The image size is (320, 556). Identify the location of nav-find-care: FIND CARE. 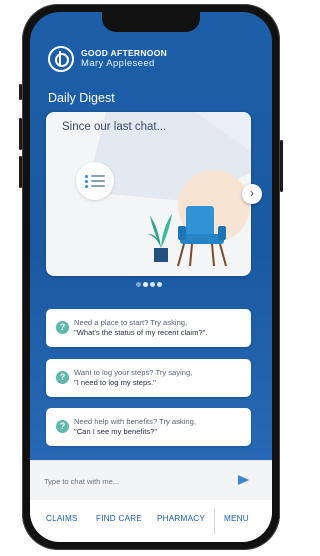
(119, 518).